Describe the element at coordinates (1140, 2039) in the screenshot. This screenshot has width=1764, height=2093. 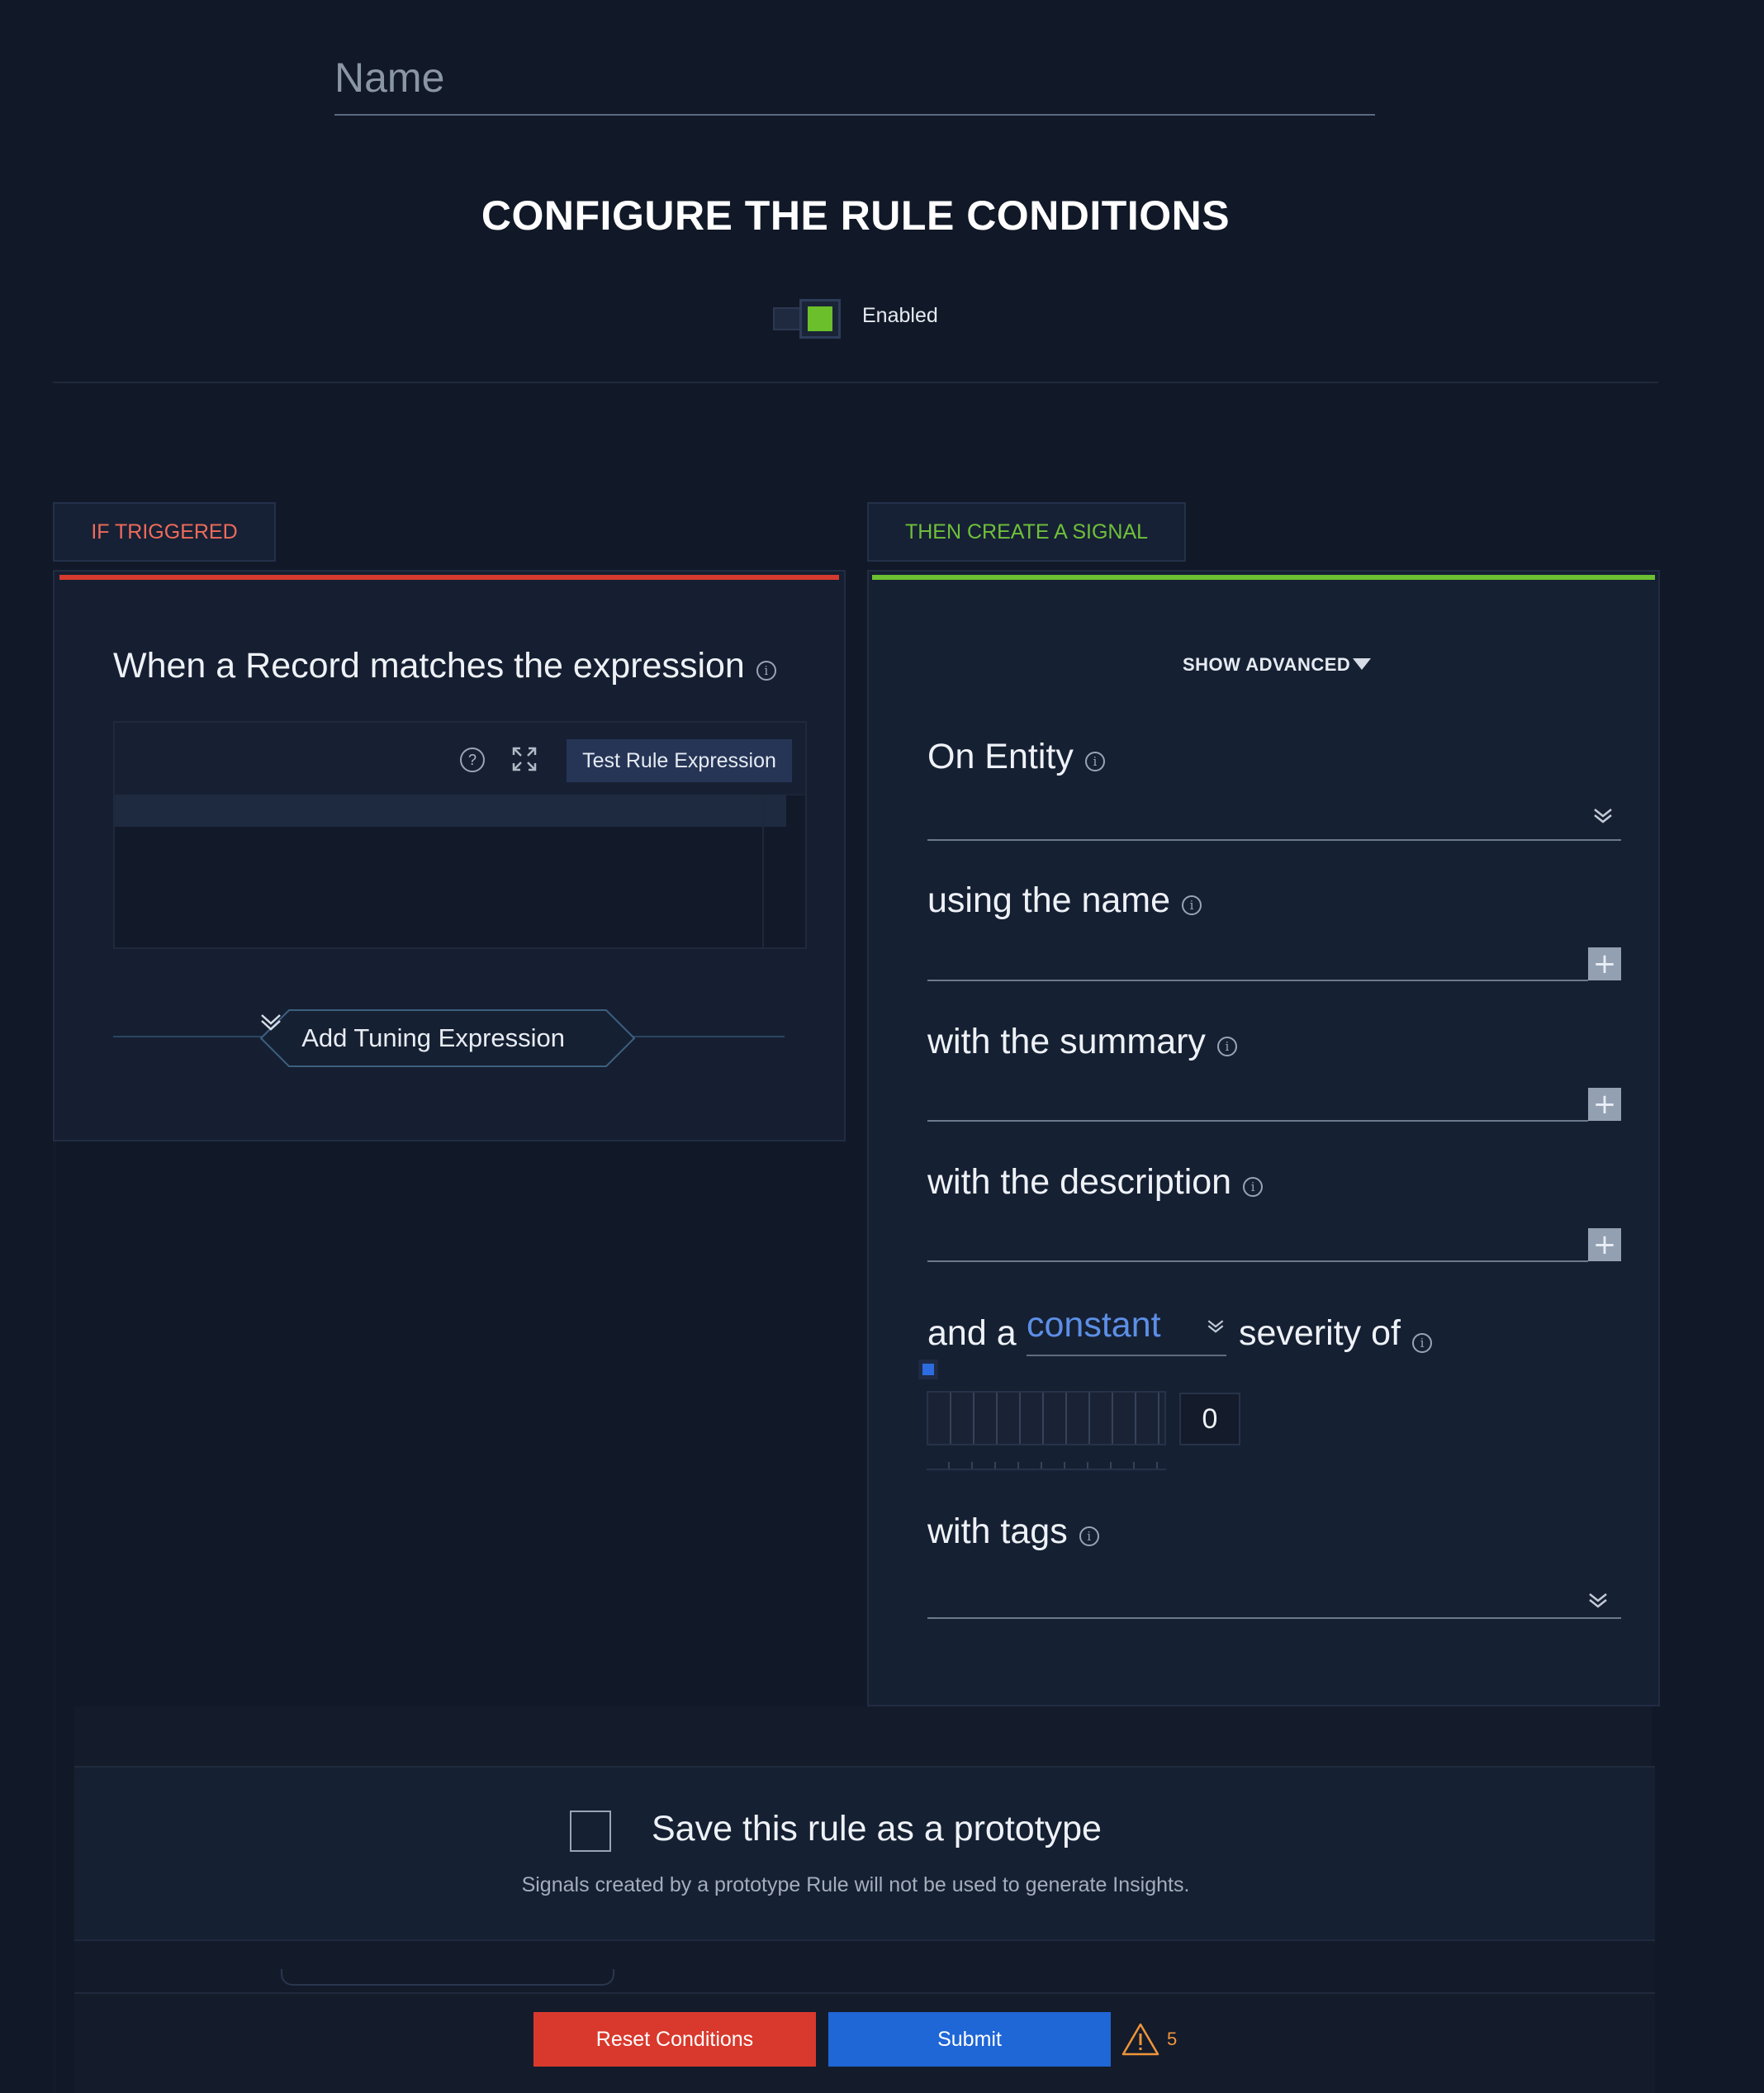
I see `warning-triangle-icon` at that location.